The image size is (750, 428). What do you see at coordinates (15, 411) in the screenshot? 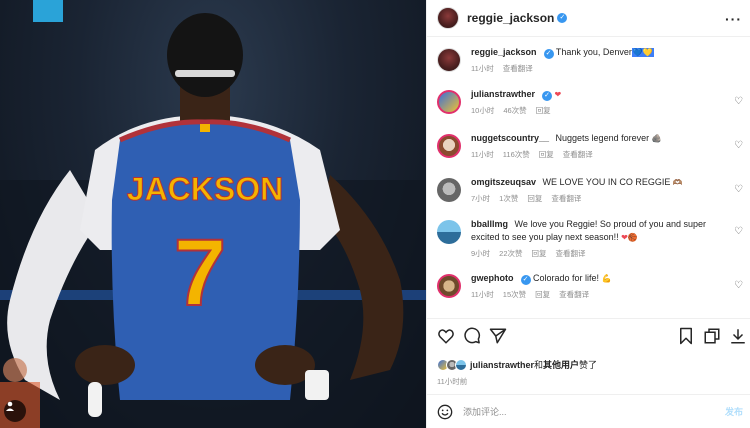
I see `user-tag-icon` at bounding box center [15, 411].